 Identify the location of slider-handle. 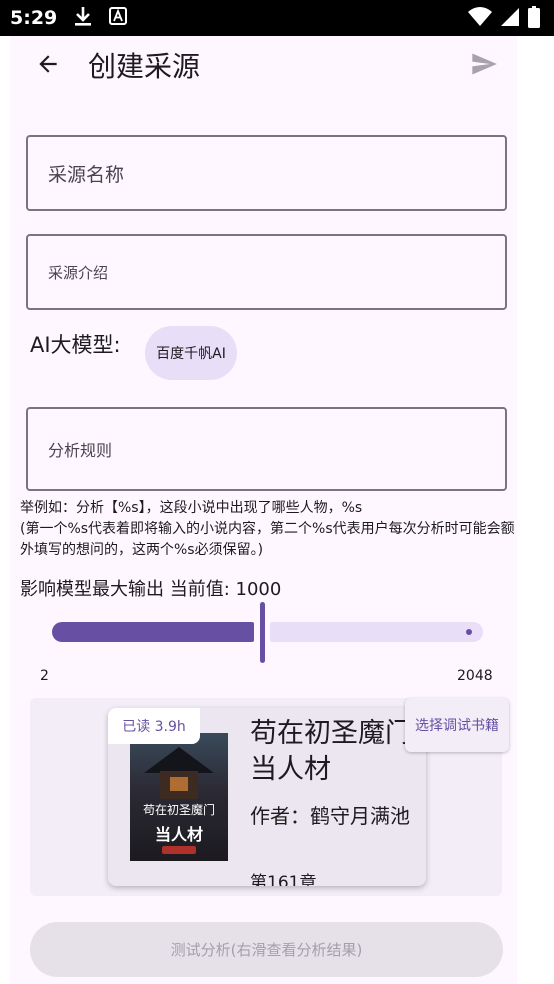
(262, 632).